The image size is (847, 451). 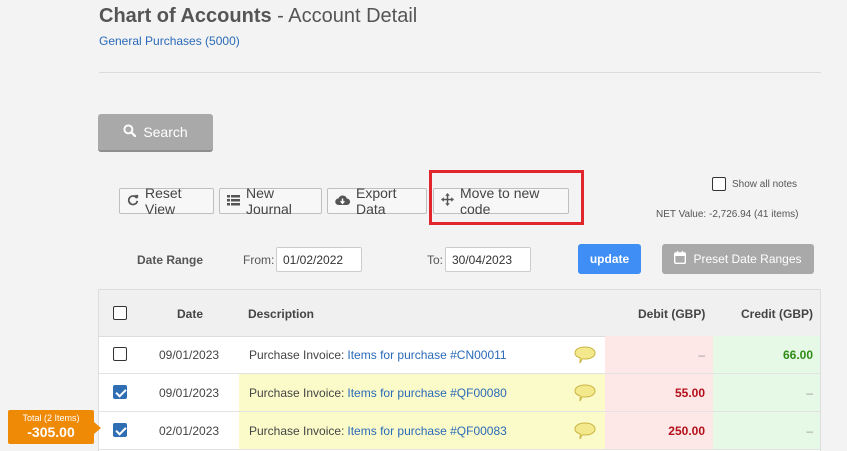 What do you see at coordinates (659, 392) in the screenshot?
I see `row-debit: 55.00` at bounding box center [659, 392].